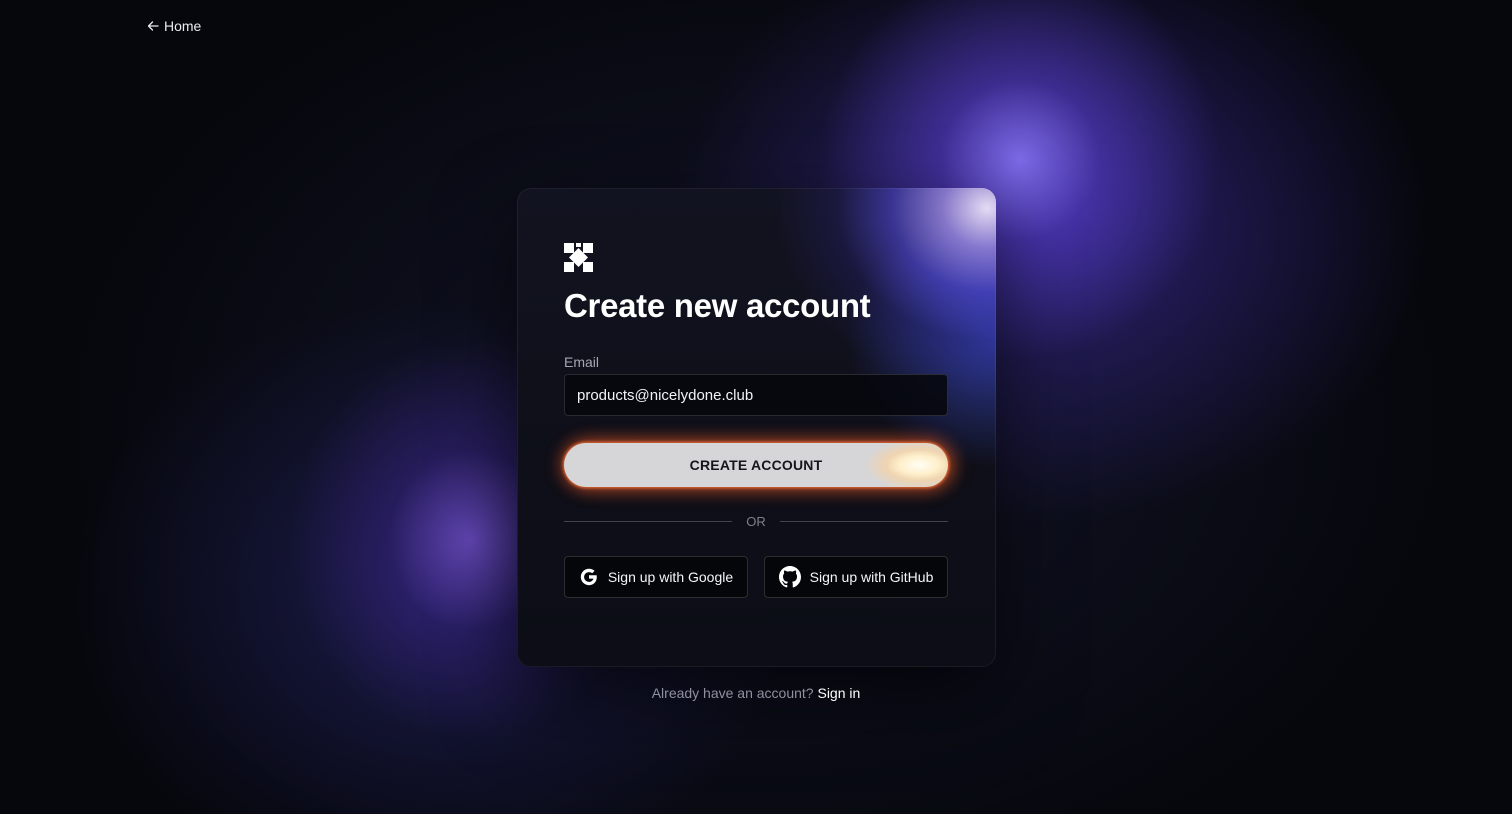 The width and height of the screenshot is (1512, 814). I want to click on page-title: Create new account, so click(717, 305).